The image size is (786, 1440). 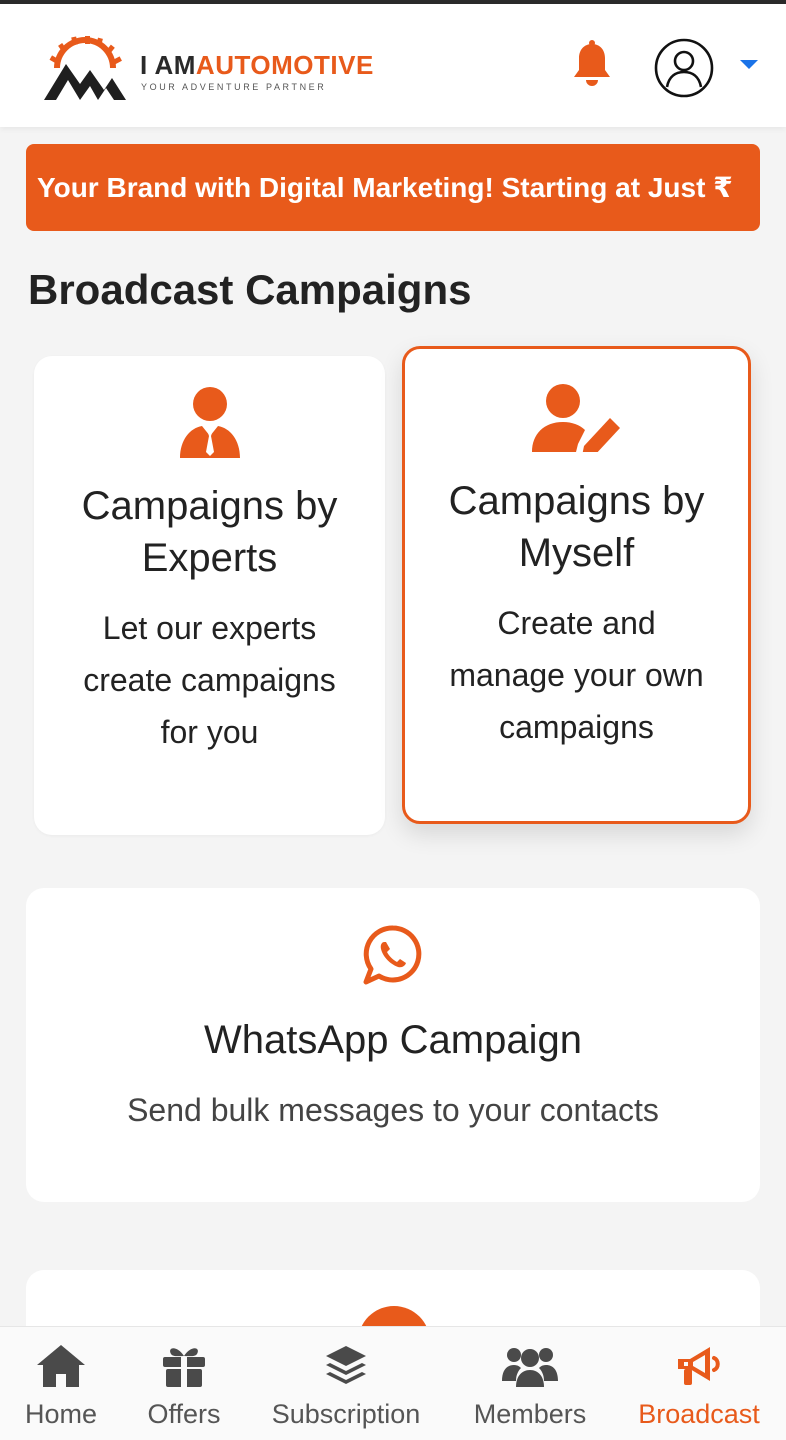 I want to click on brand-logo: I AMAUTOMOTIVE YOUR ADVENTURE PARTNER, so click(x=210, y=69).